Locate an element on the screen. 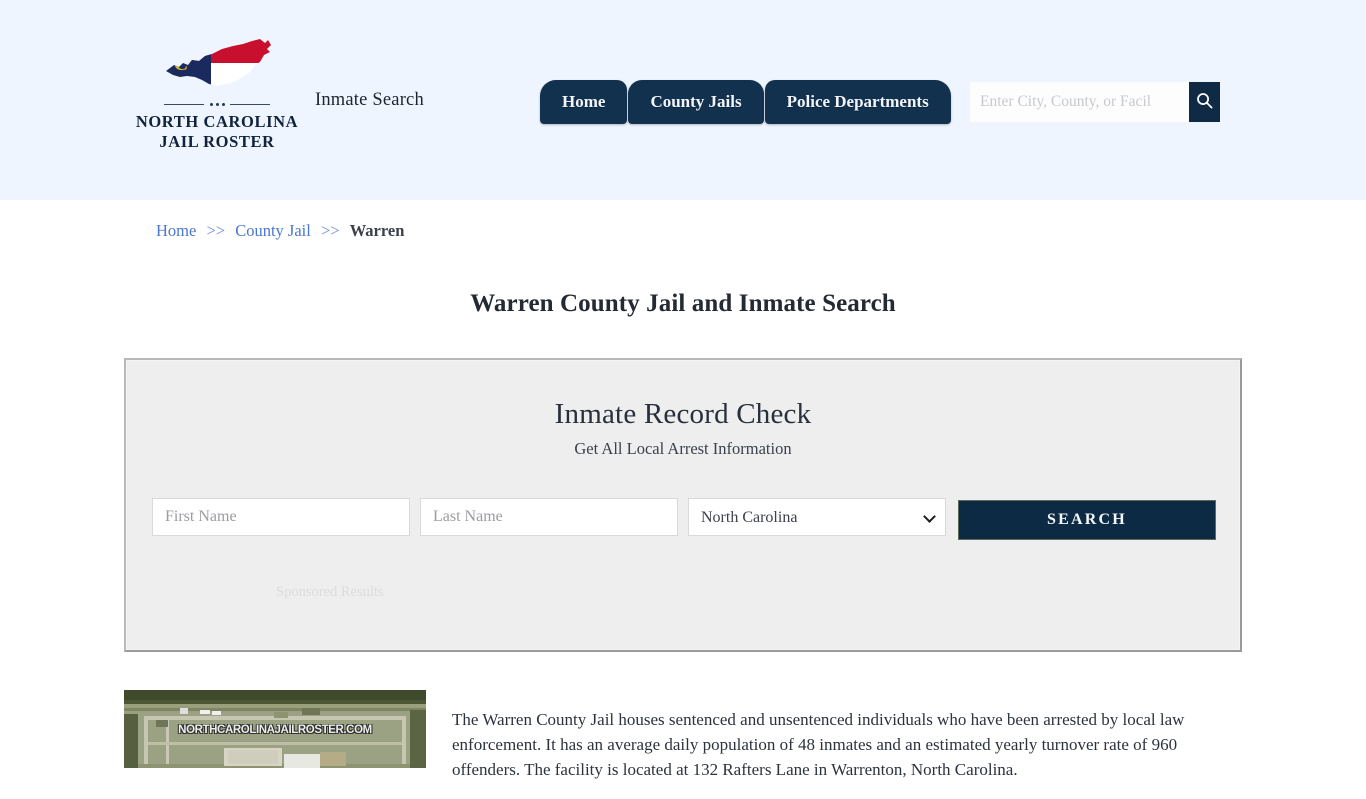 Image resolution: width=1366 pixels, height=799 pixels. nav-item-county-jails: County Jails is located at coordinates (696, 102).